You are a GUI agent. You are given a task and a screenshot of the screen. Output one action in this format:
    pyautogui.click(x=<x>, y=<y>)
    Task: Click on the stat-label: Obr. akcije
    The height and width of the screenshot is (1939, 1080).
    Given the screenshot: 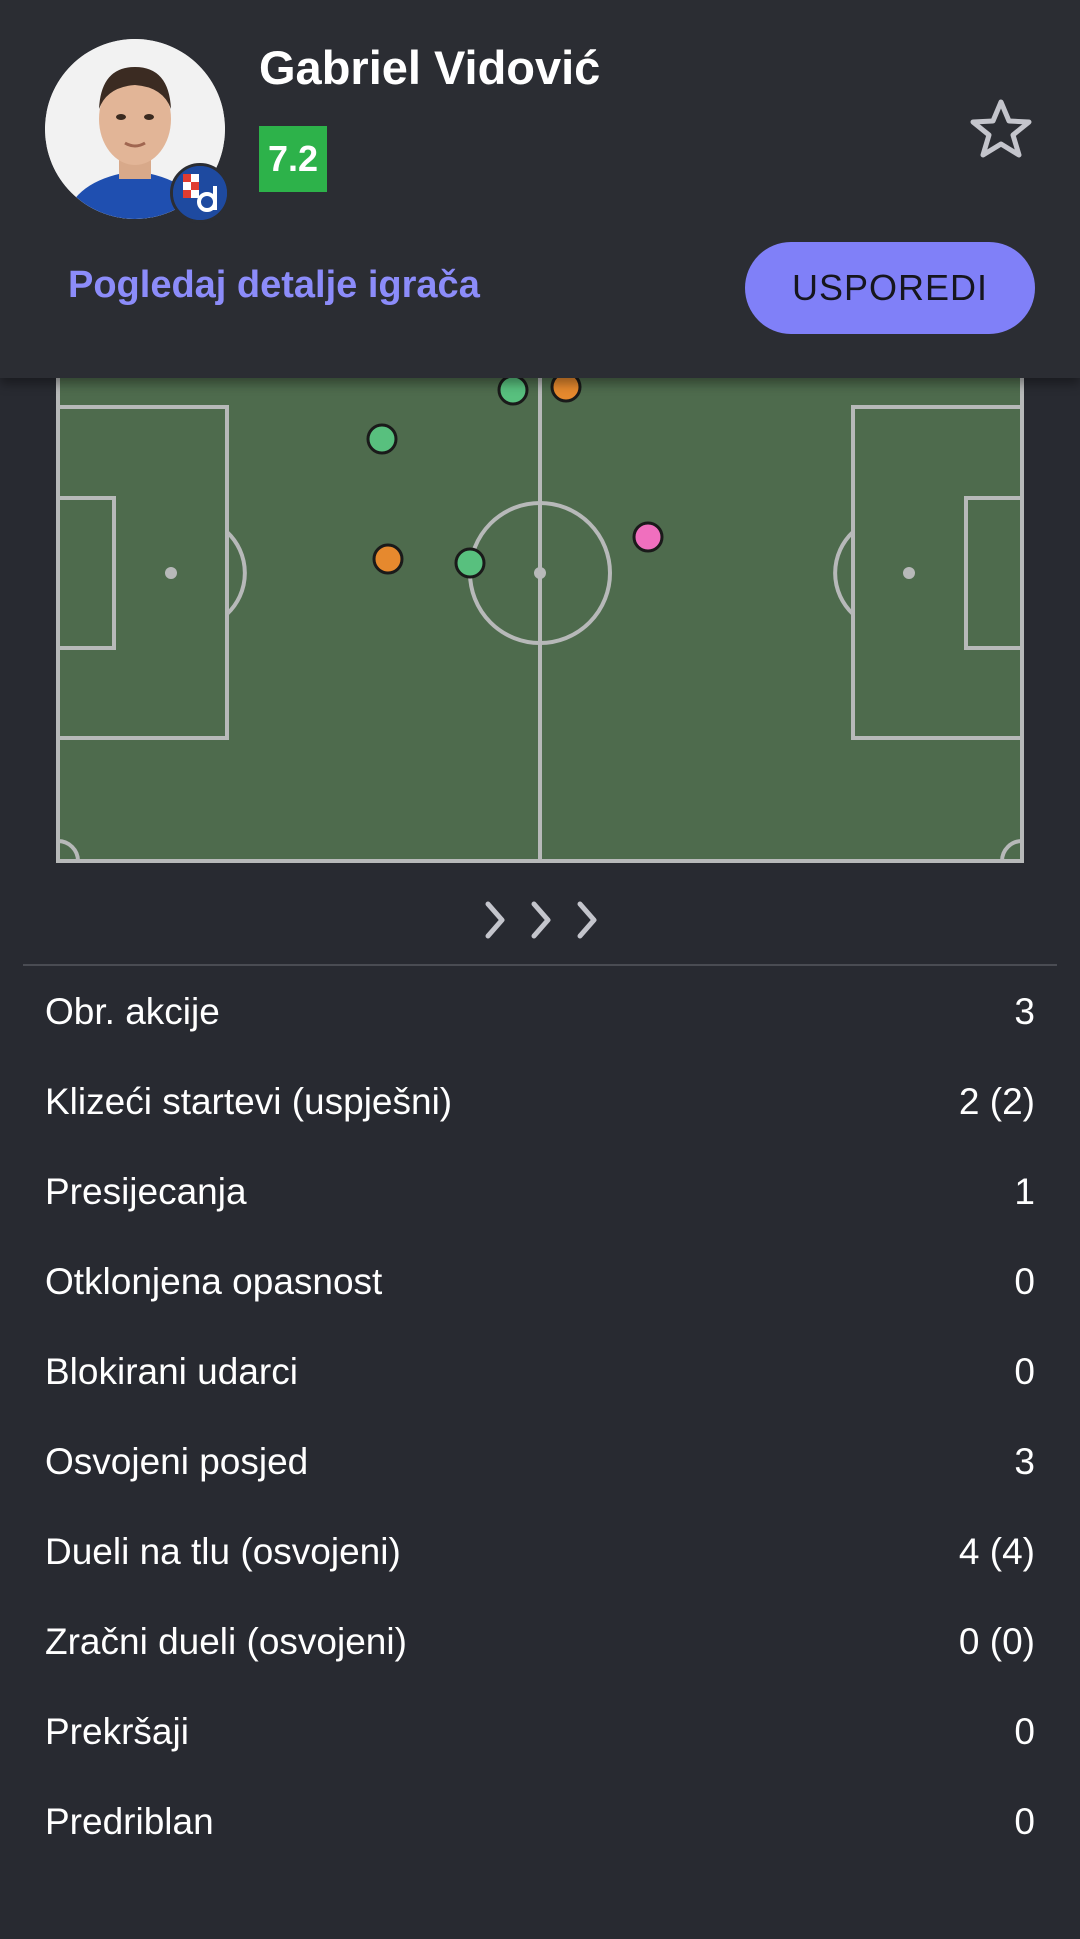 What is the action you would take?
    pyautogui.click(x=132, y=1011)
    